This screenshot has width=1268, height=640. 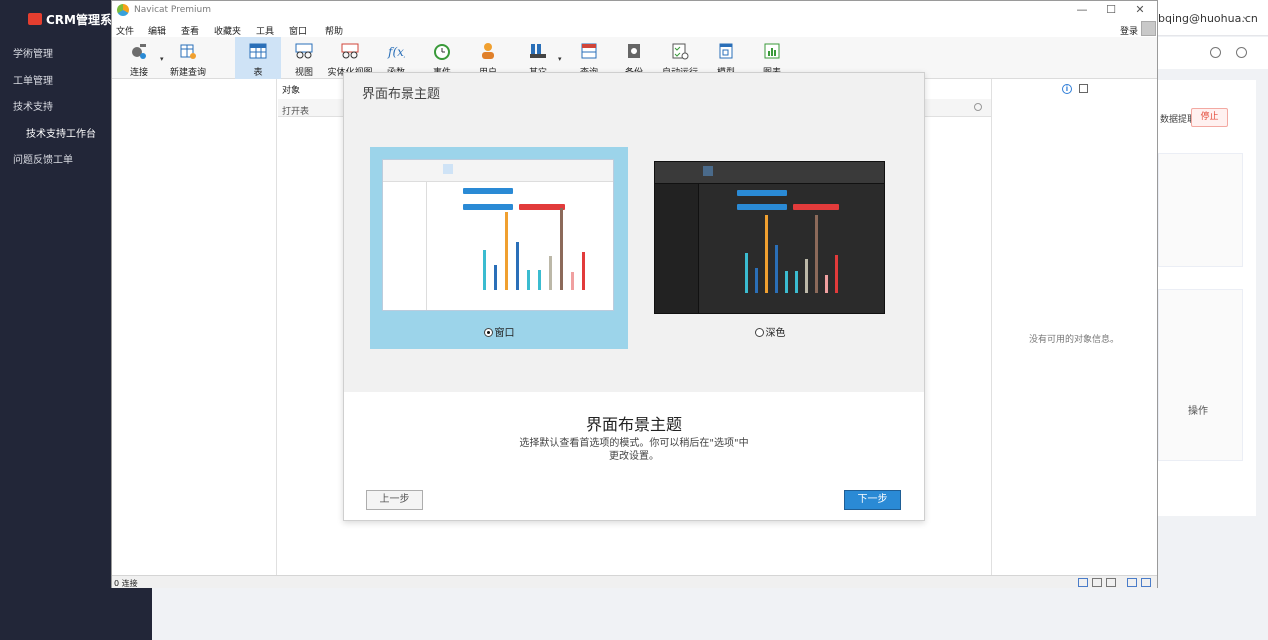 What do you see at coordinates (1148, 28) in the screenshot?
I see `avatar` at bounding box center [1148, 28].